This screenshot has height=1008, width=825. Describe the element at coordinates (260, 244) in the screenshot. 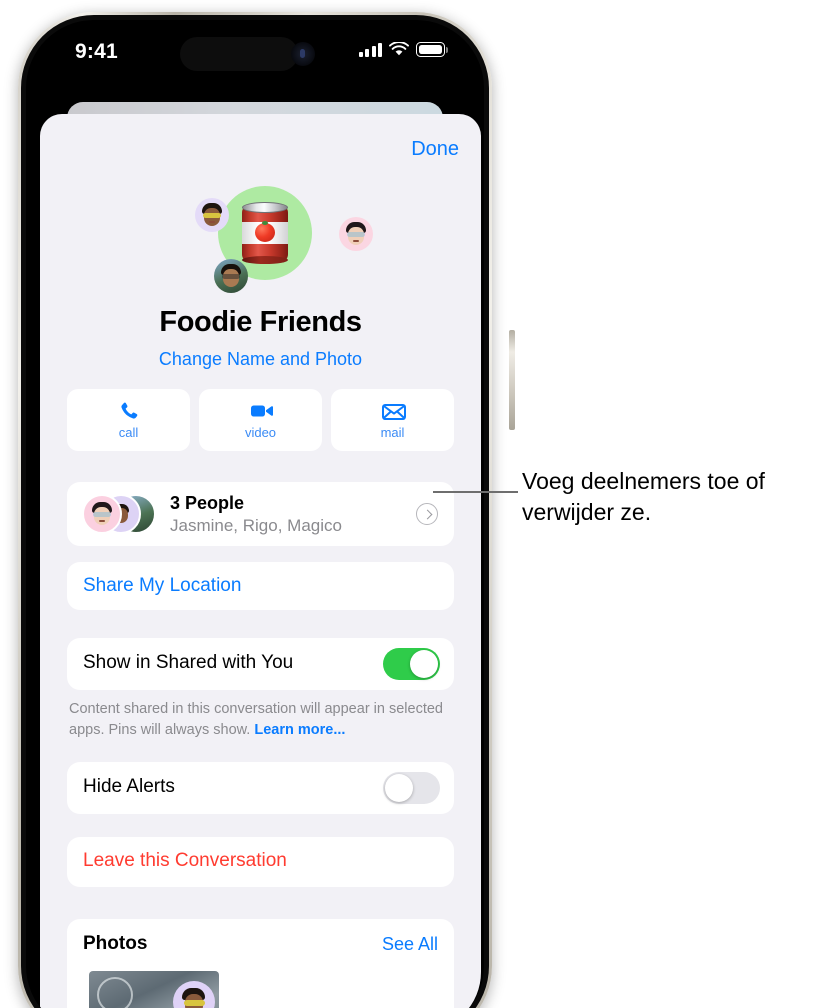

I see `group-avatar-cluster` at that location.